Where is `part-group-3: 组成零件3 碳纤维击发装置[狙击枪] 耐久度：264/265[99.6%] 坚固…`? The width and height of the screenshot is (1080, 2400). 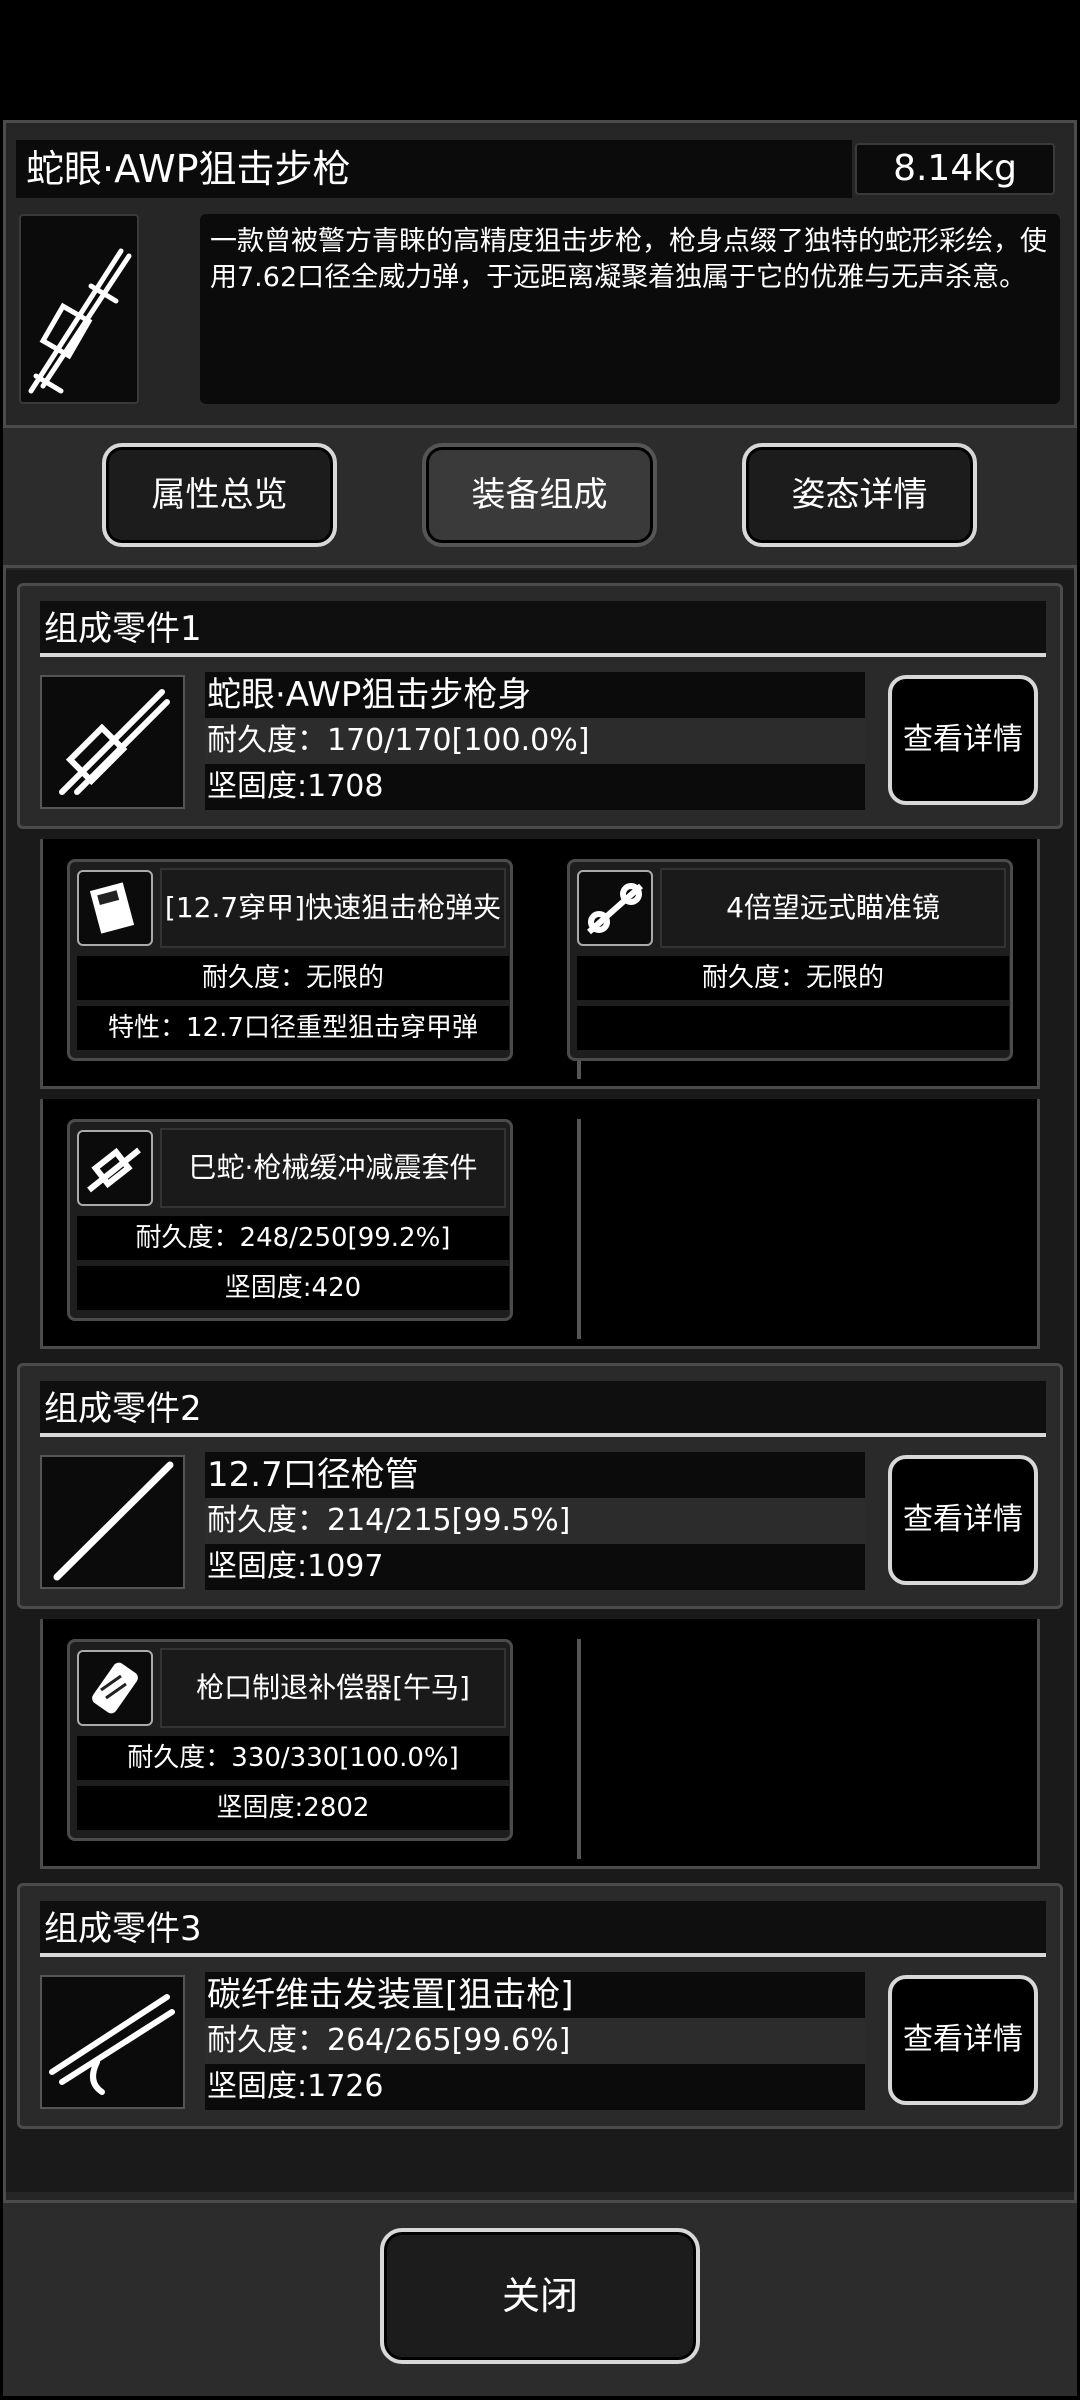 part-group-3: 组成零件3 碳纤维击发装置[狙击枪] 耐久度：264/265[99.6%] 坚固… is located at coordinates (540, 2006).